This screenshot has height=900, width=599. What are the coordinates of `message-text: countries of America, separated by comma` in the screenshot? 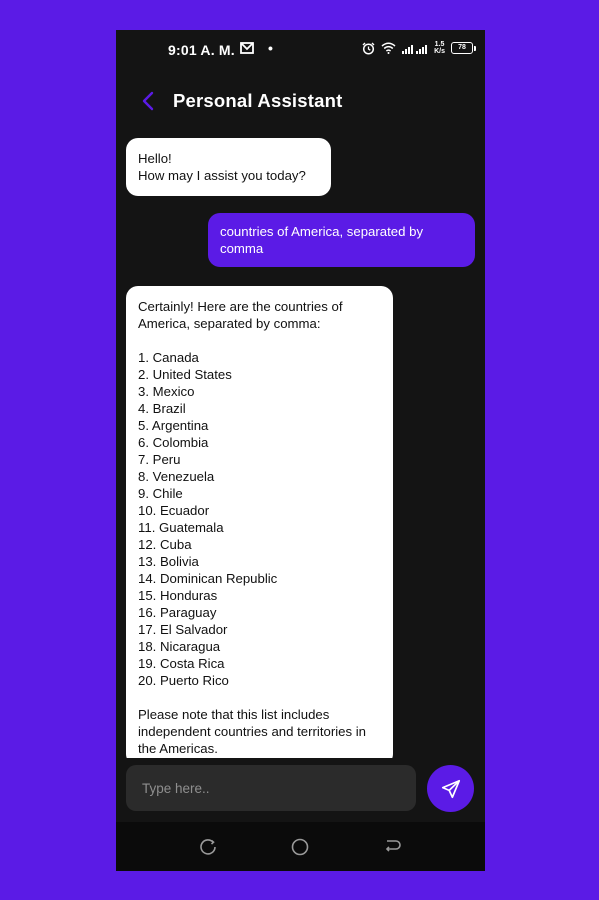 It's located at (322, 240).